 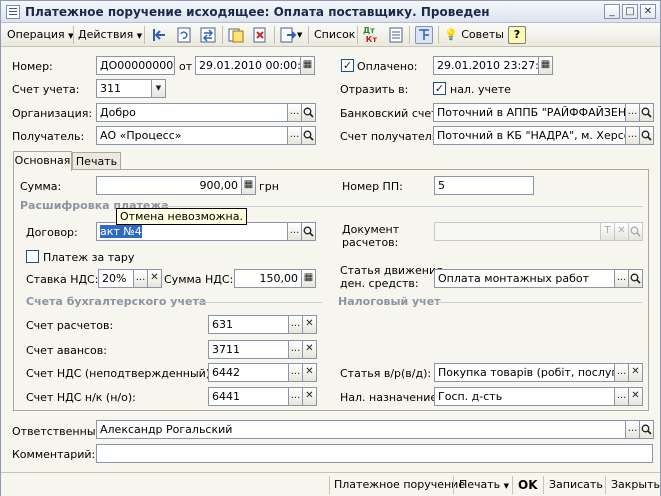 I want to click on save-button: Записать, so click(x=576, y=485).